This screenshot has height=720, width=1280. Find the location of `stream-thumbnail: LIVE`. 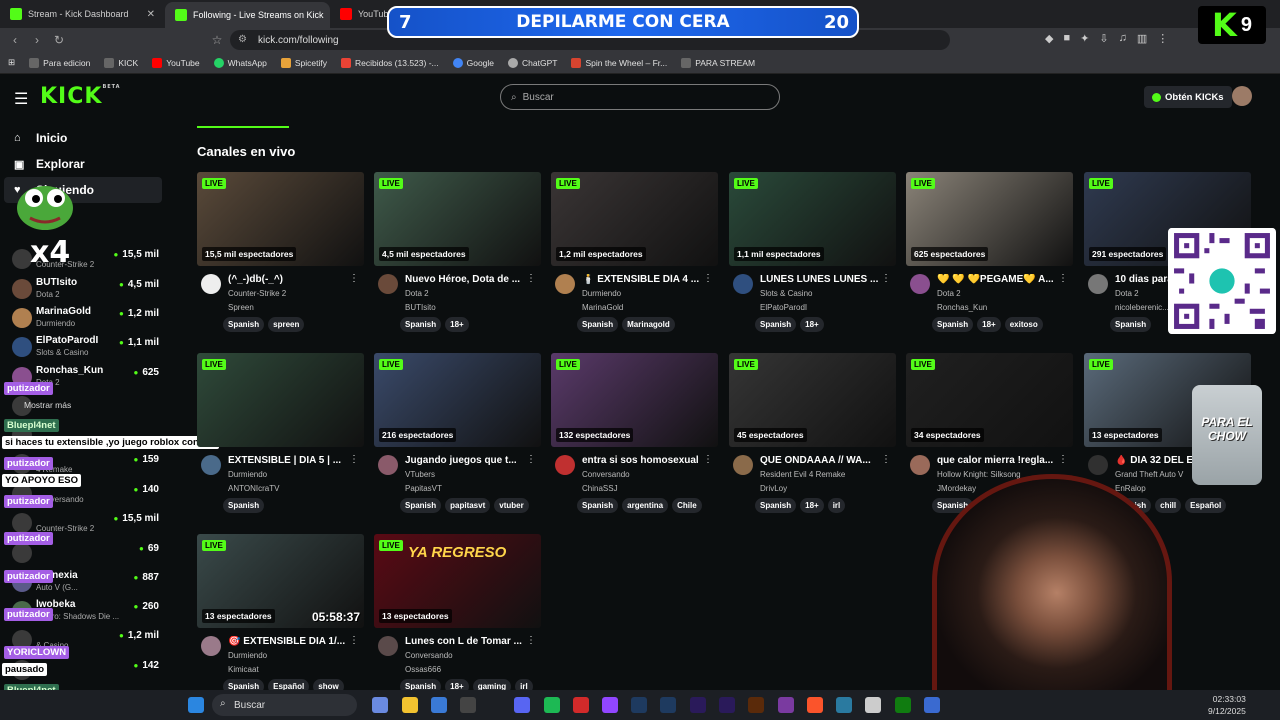

stream-thumbnail: LIVE is located at coordinates (280, 400).